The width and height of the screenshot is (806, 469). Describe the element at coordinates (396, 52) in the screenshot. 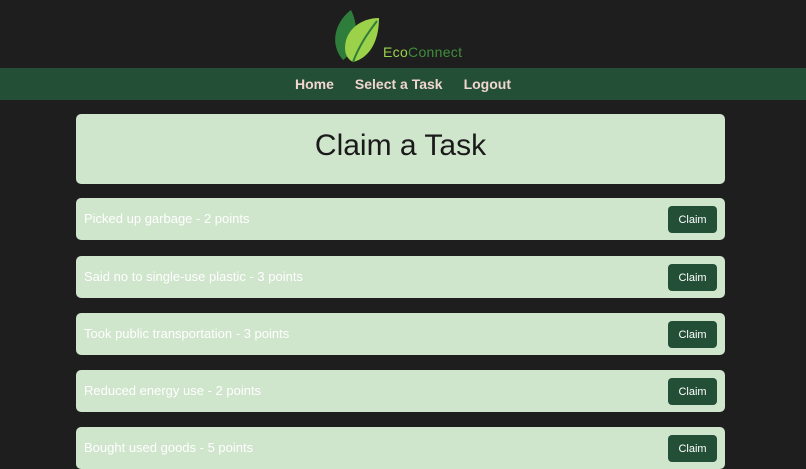

I see `brand-name-eco: Eco` at that location.